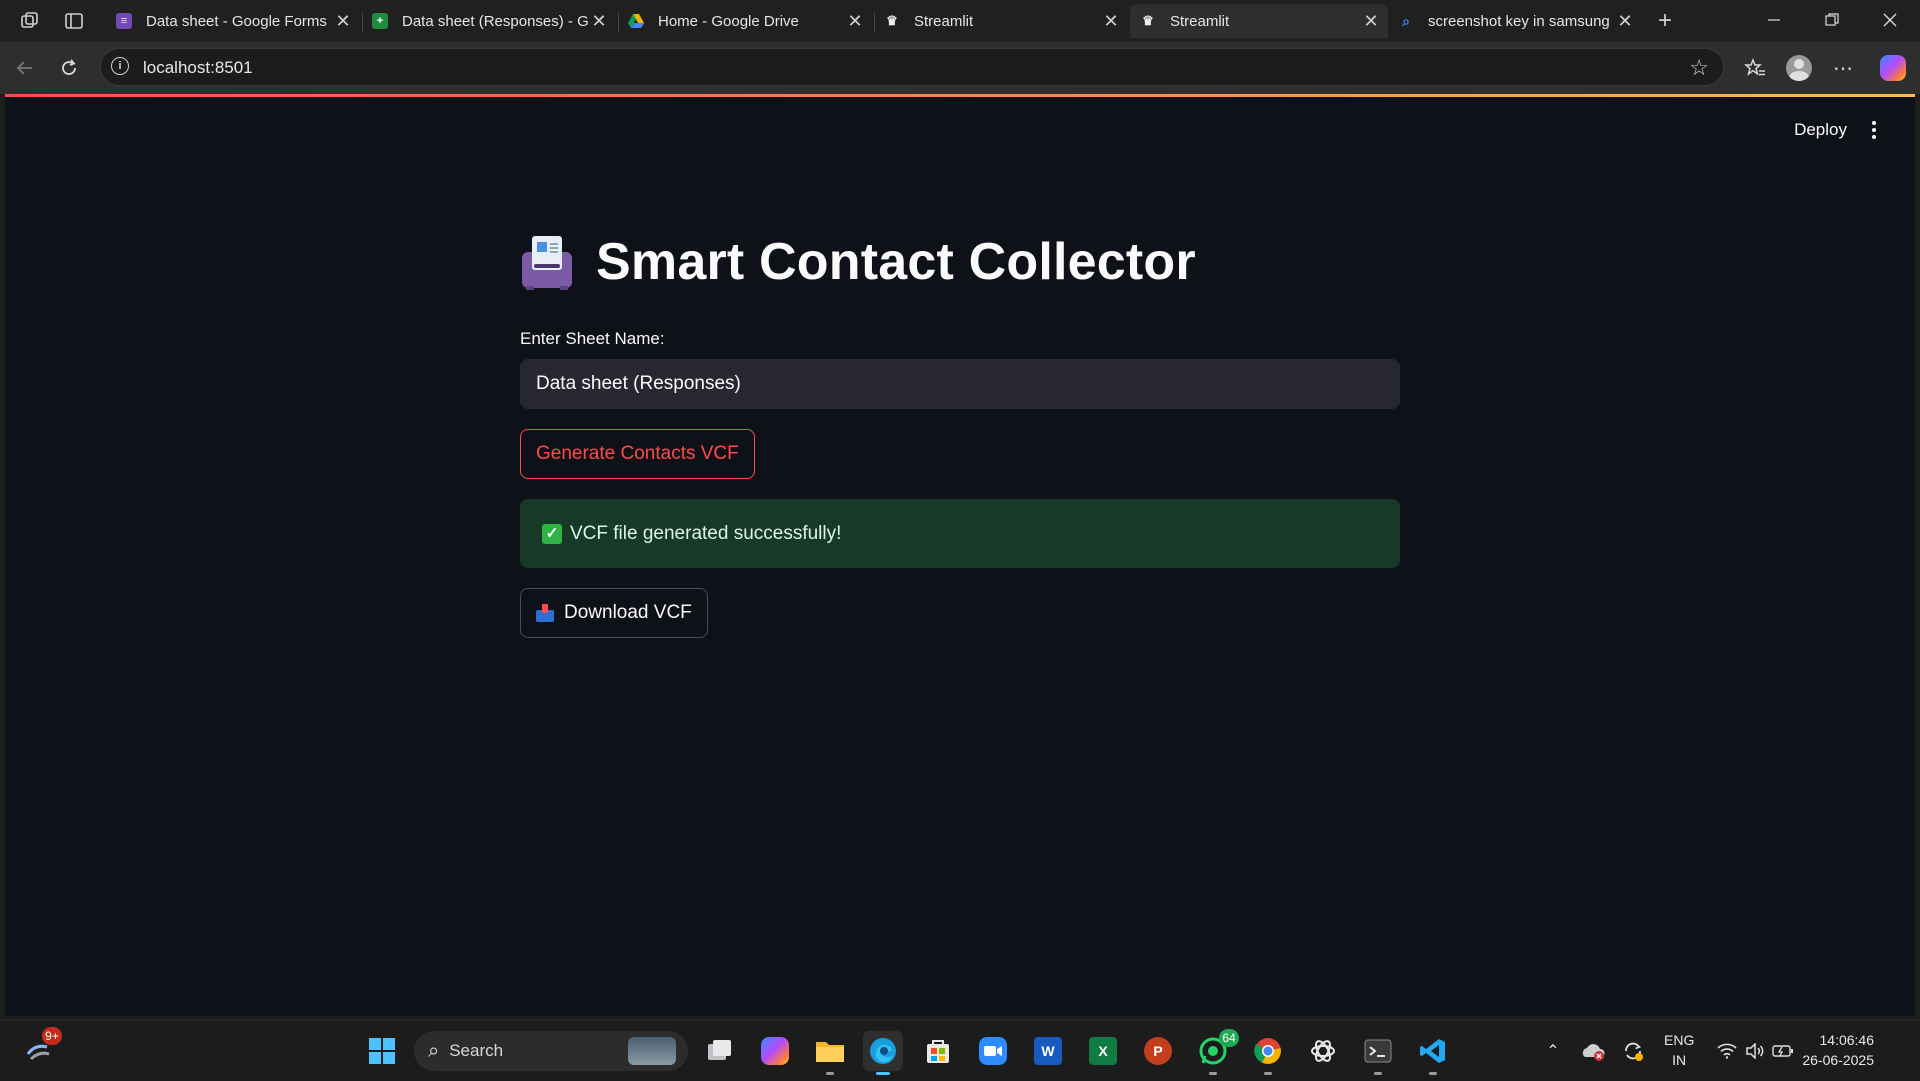 This screenshot has height=1081, width=1920. I want to click on card-index-dividers-icon, so click(547, 262).